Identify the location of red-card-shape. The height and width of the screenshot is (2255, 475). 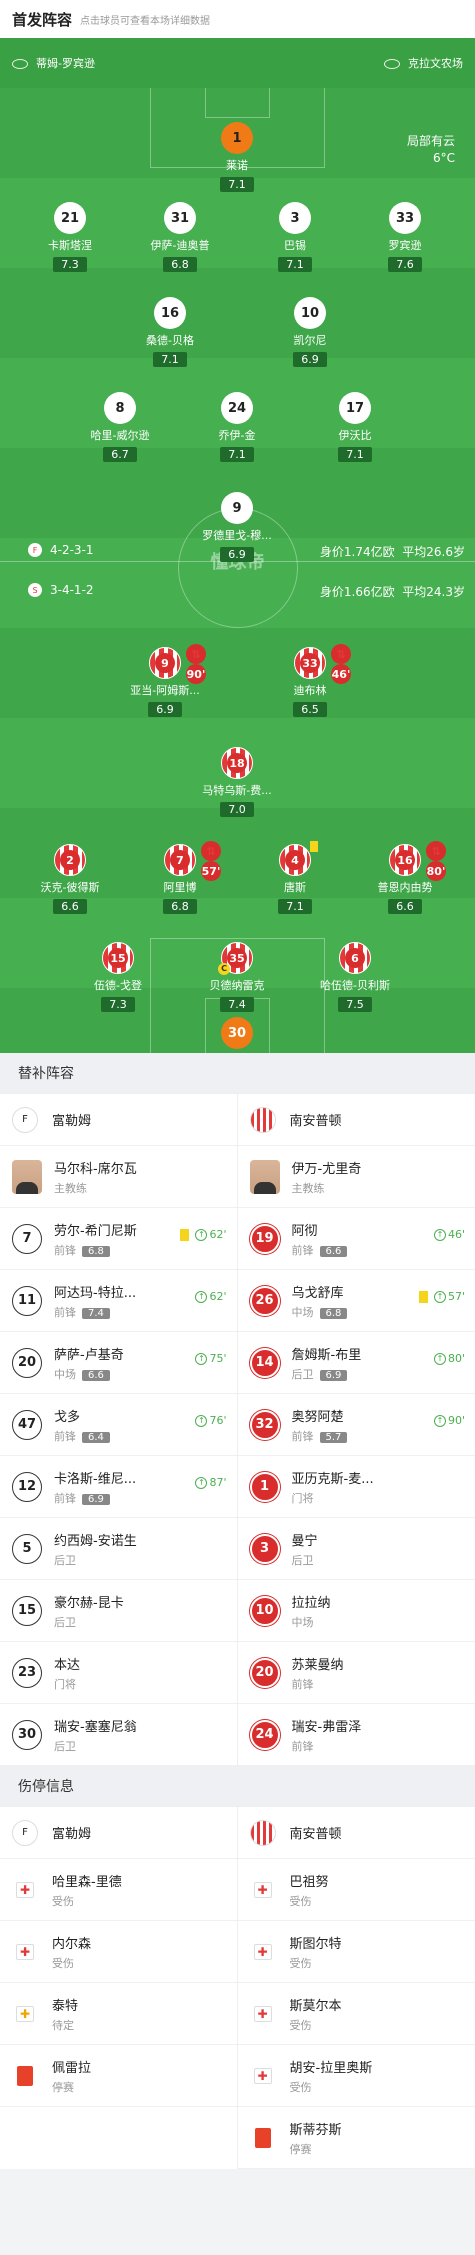
(25, 2075).